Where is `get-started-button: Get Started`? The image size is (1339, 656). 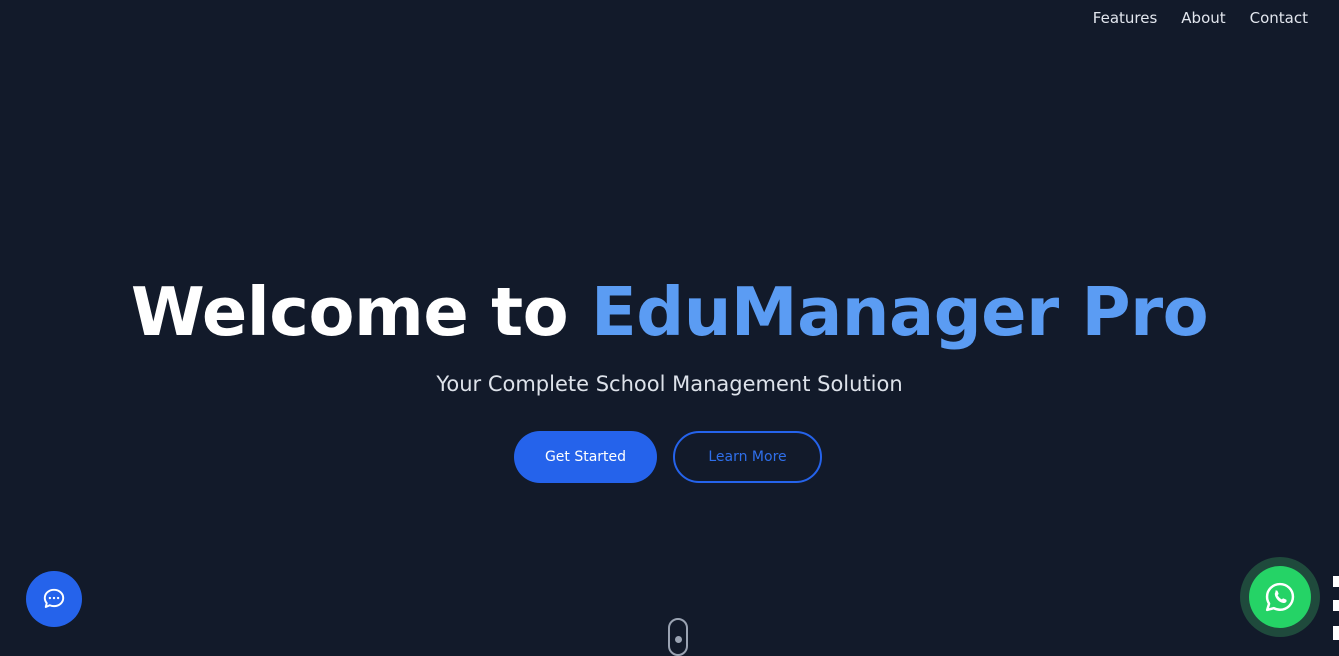
get-started-button: Get Started is located at coordinates (585, 457).